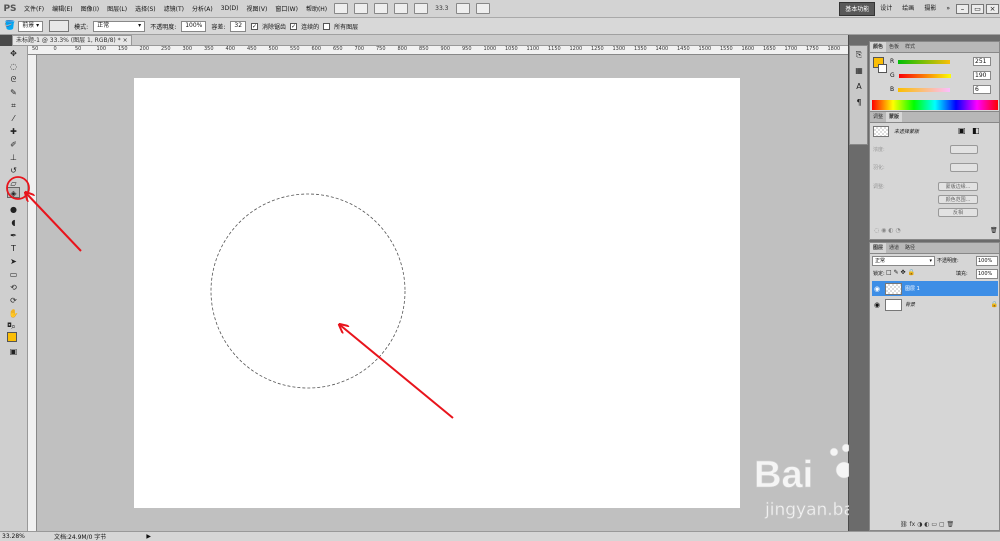 The width and height of the screenshot is (1000, 541). Describe the element at coordinates (887, 230) in the screenshot. I see `mask-footer-icons: ◌ ◉ ◐ ◔` at that location.